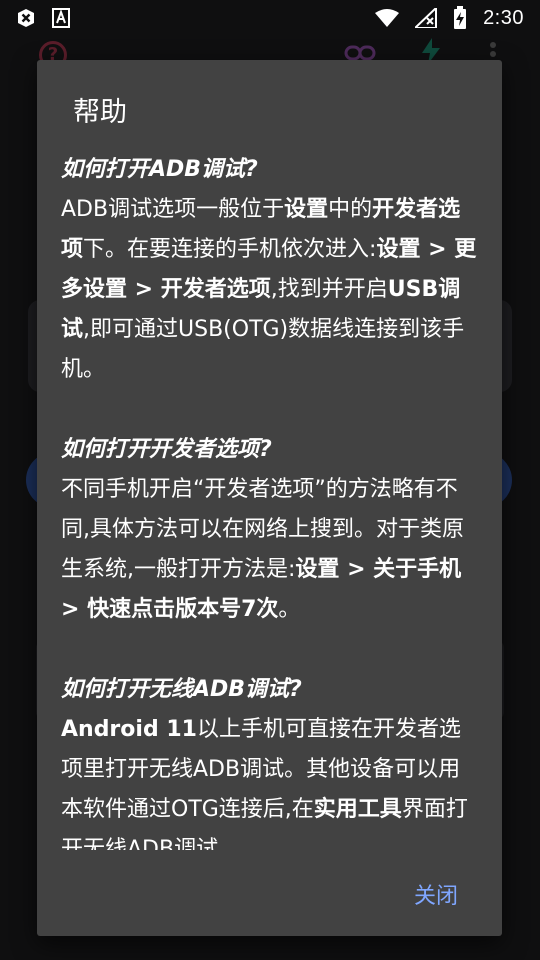 This screenshot has height=960, width=540. I want to click on text-segment: 。, so click(289, 609).